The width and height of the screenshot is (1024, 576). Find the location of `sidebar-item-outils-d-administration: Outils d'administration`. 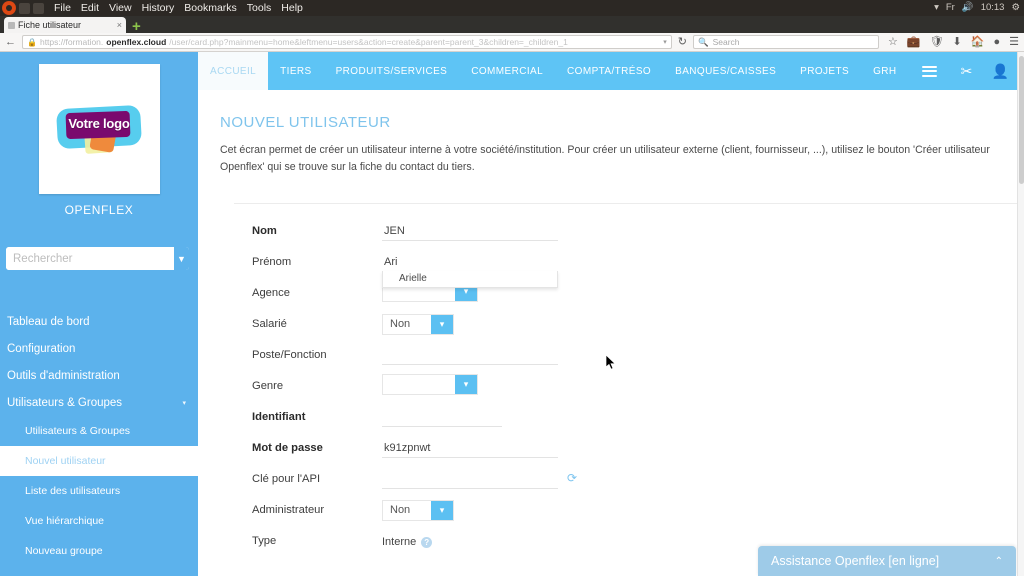

sidebar-item-outils-d-administration: Outils d'administration is located at coordinates (99, 375).